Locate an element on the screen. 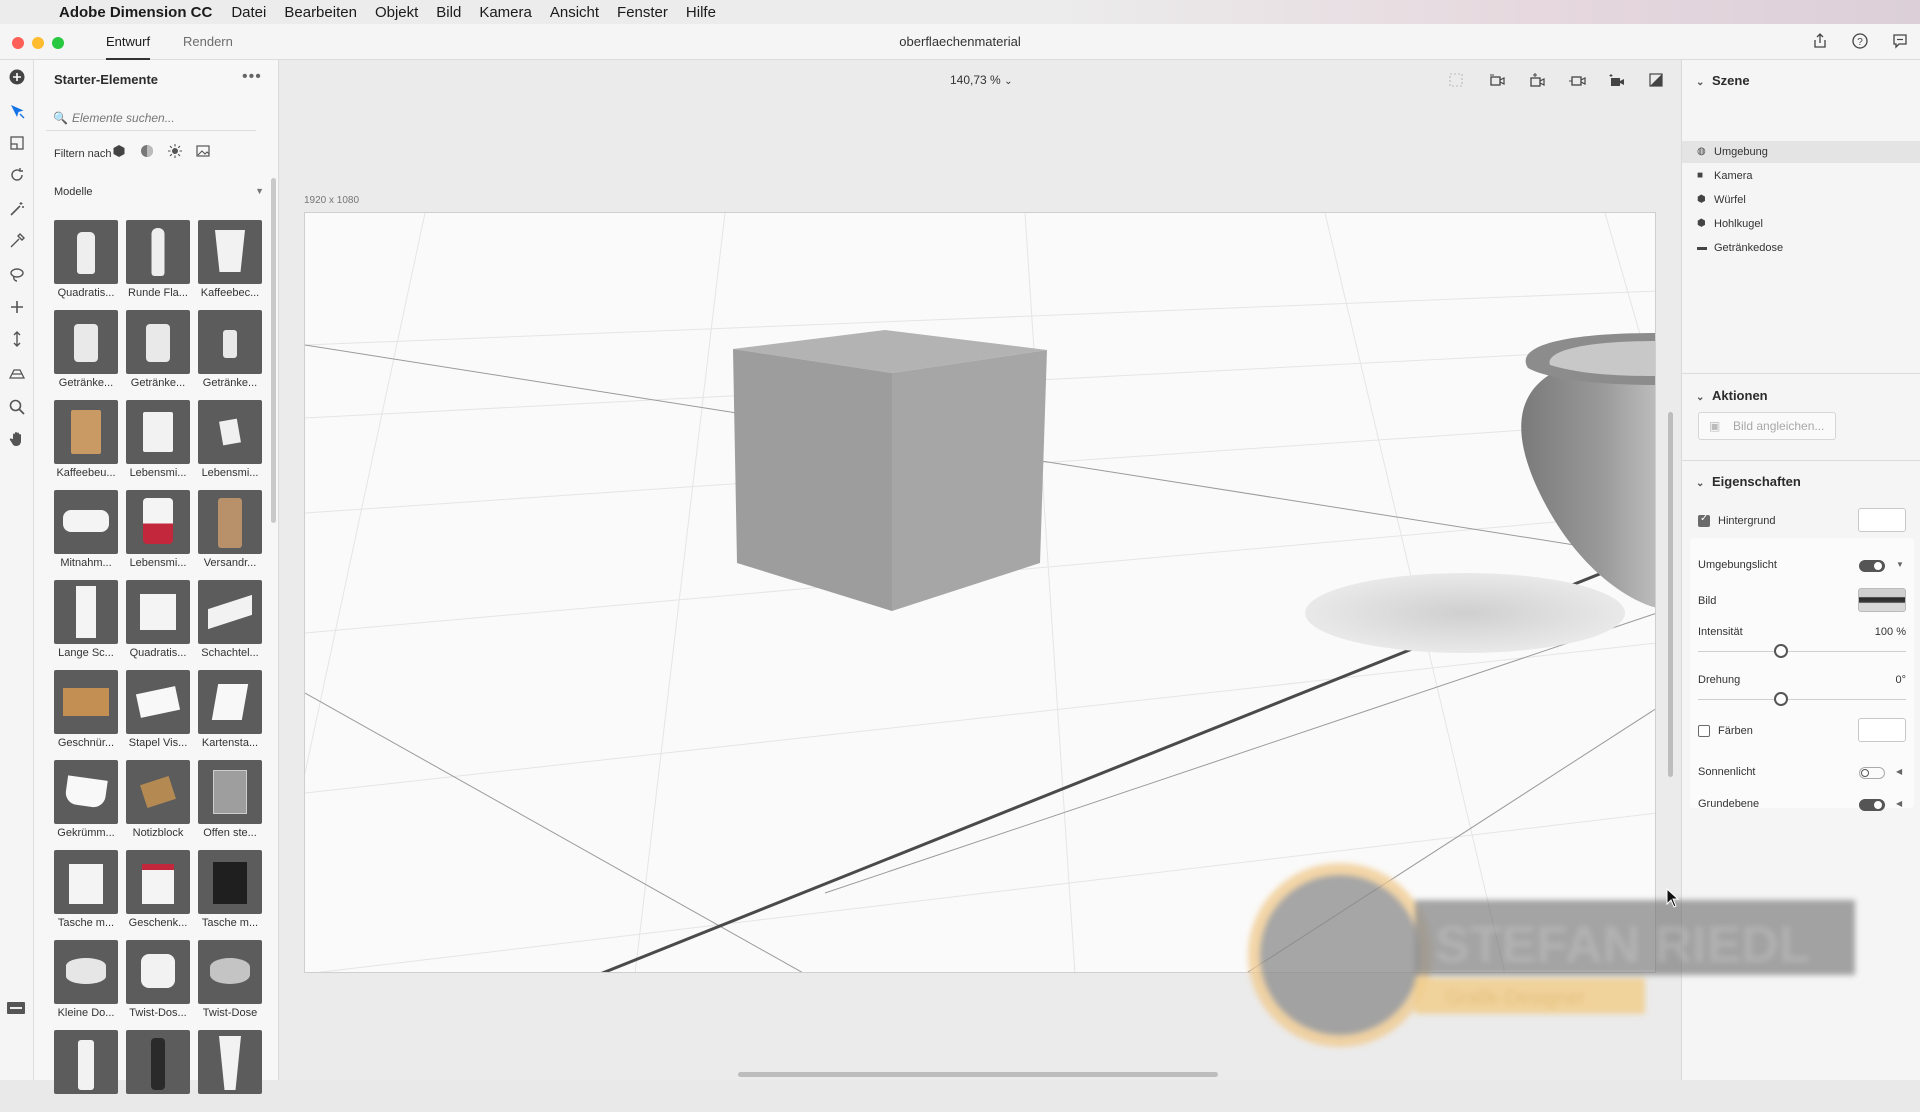 The width and height of the screenshot is (1920, 1112). frame-icon is located at coordinates (1456, 82).